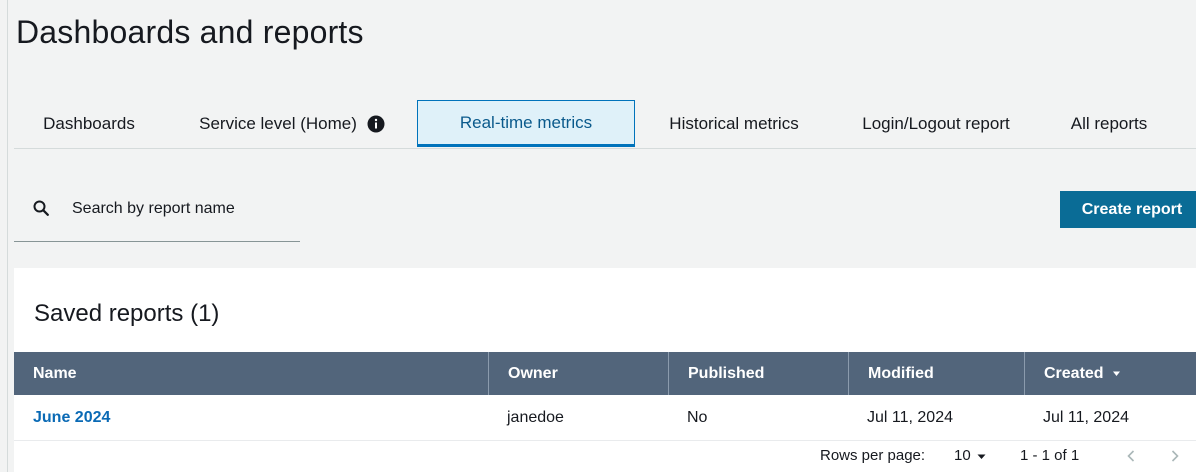  Describe the element at coordinates (190, 32) in the screenshot. I see `page-title: Dashboards and reports` at that location.